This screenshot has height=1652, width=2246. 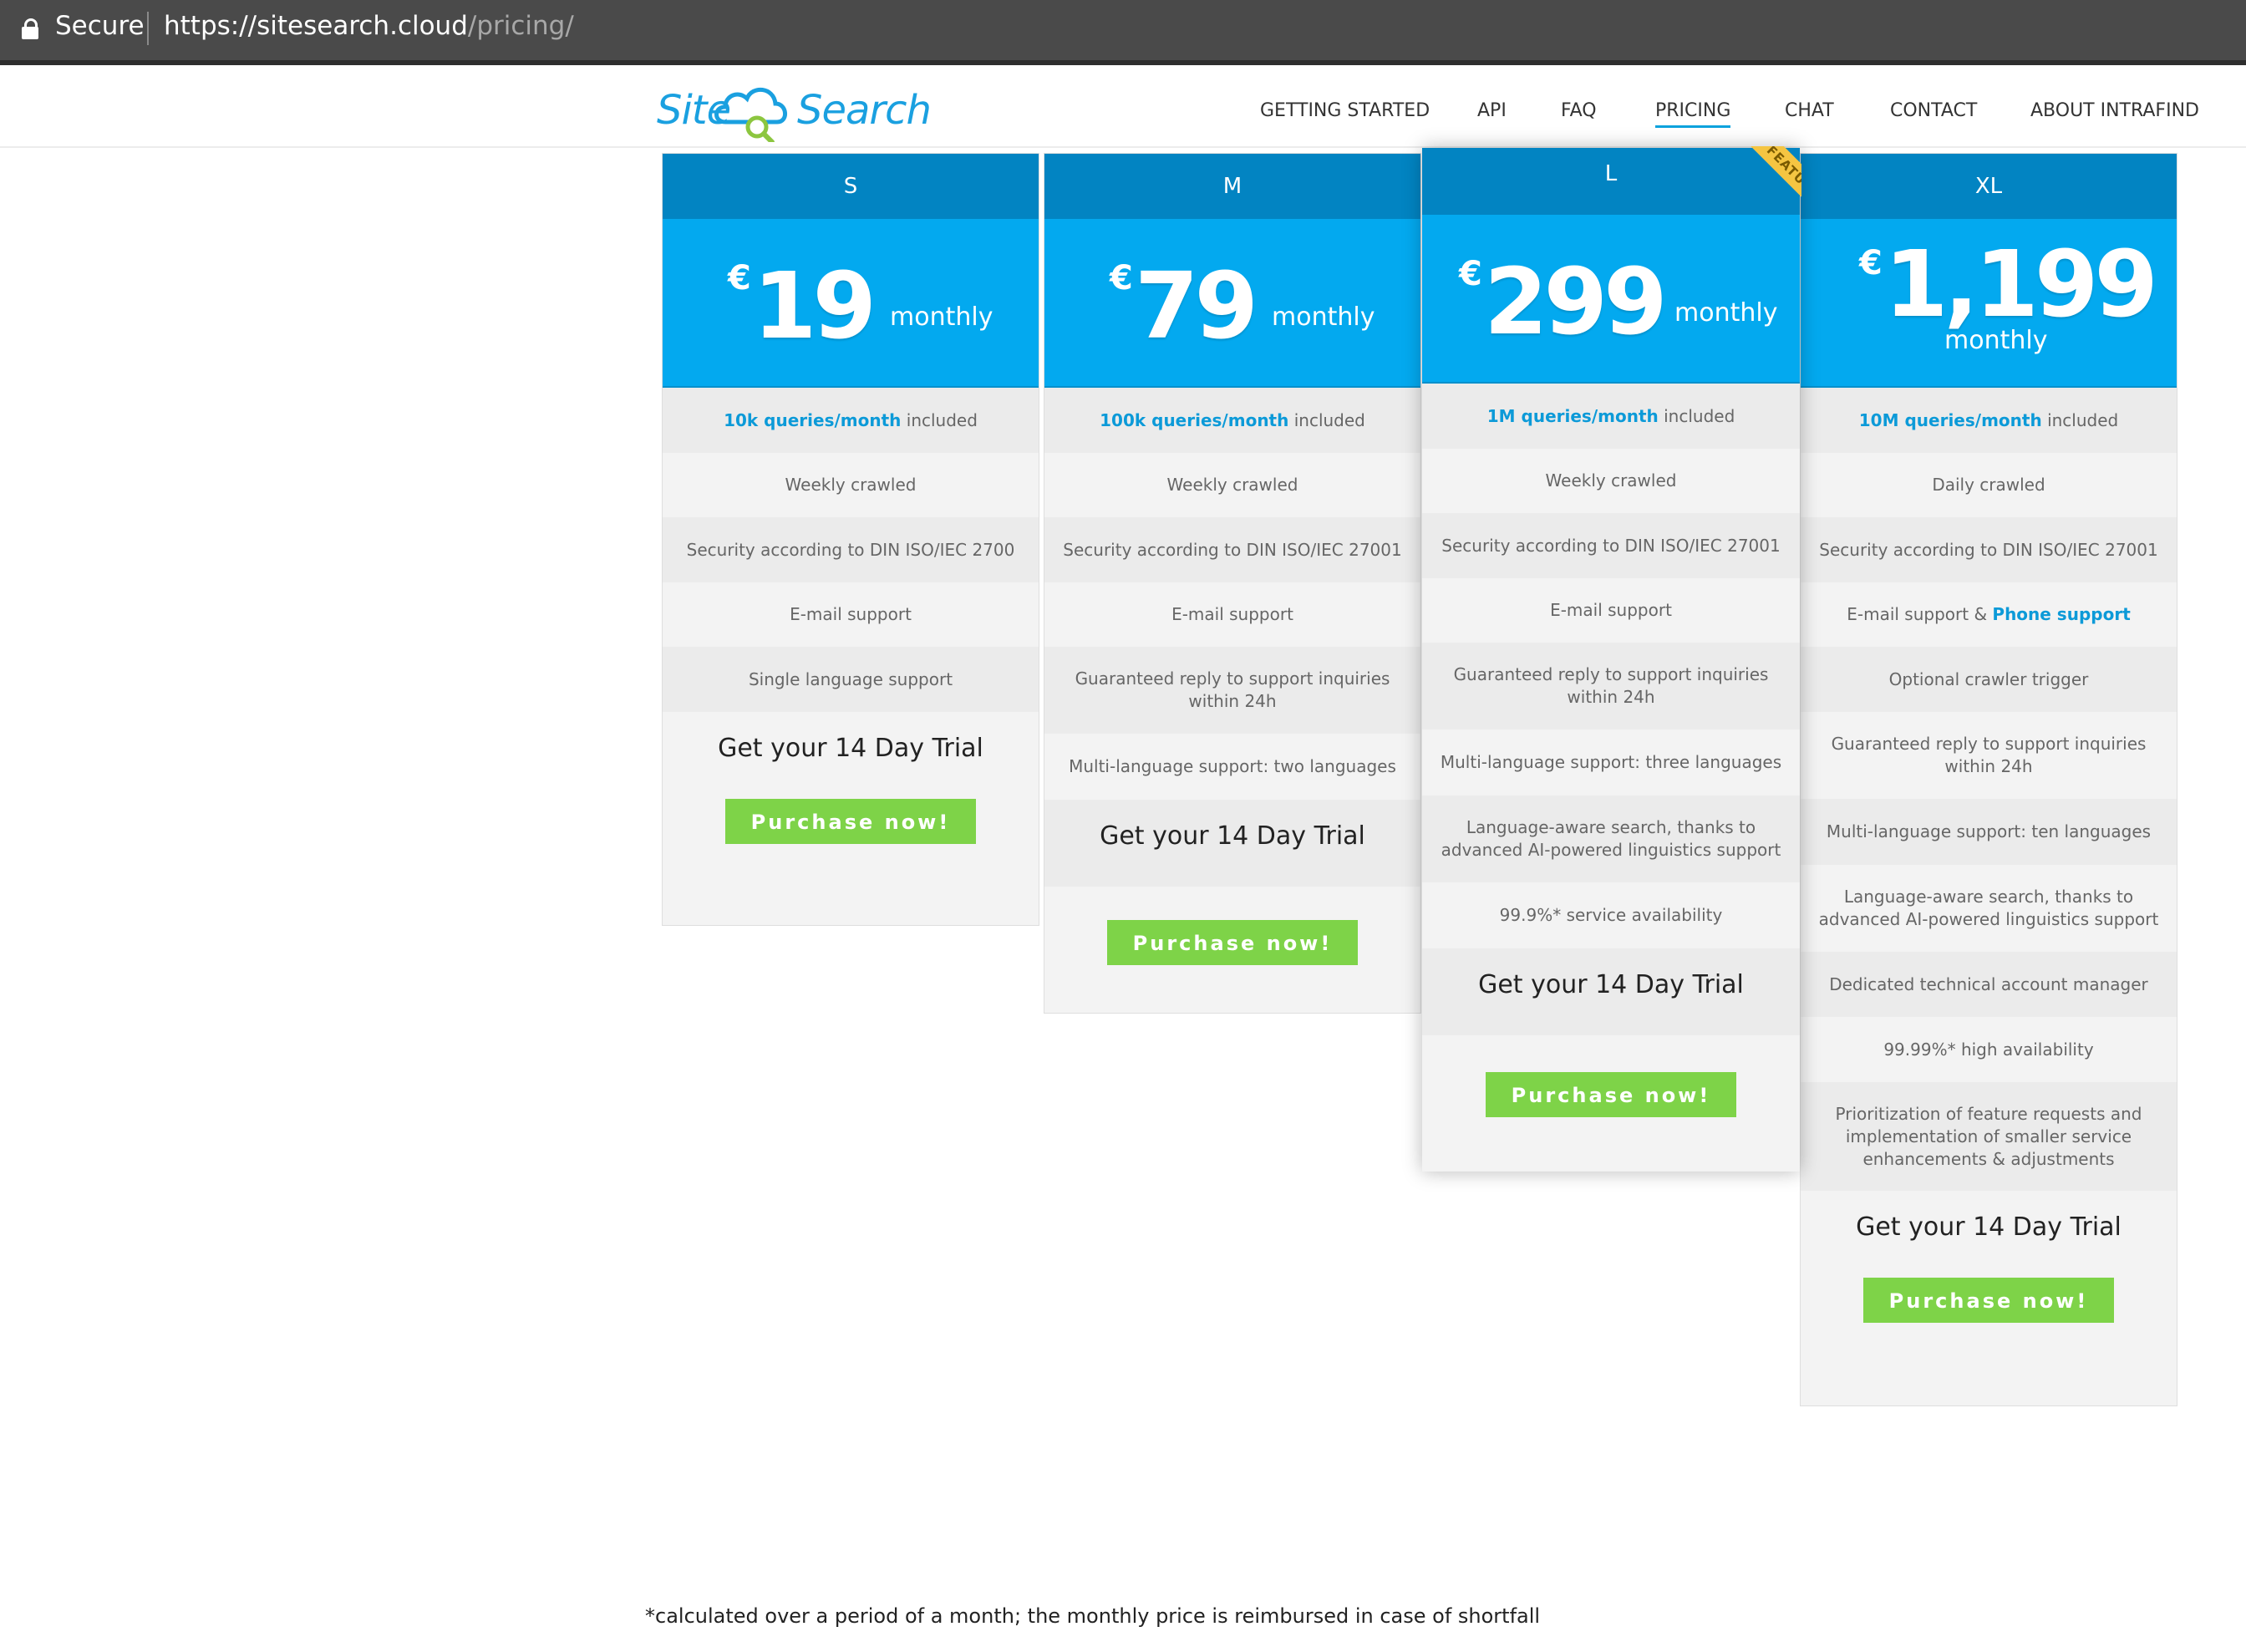 What do you see at coordinates (2061, 614) in the screenshot?
I see `phone-support-text: Phone support` at bounding box center [2061, 614].